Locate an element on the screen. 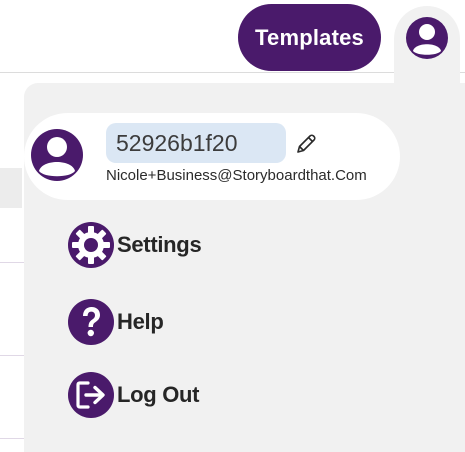 The image size is (465, 452). menu-item-log-out-label: Log Out is located at coordinates (158, 394).